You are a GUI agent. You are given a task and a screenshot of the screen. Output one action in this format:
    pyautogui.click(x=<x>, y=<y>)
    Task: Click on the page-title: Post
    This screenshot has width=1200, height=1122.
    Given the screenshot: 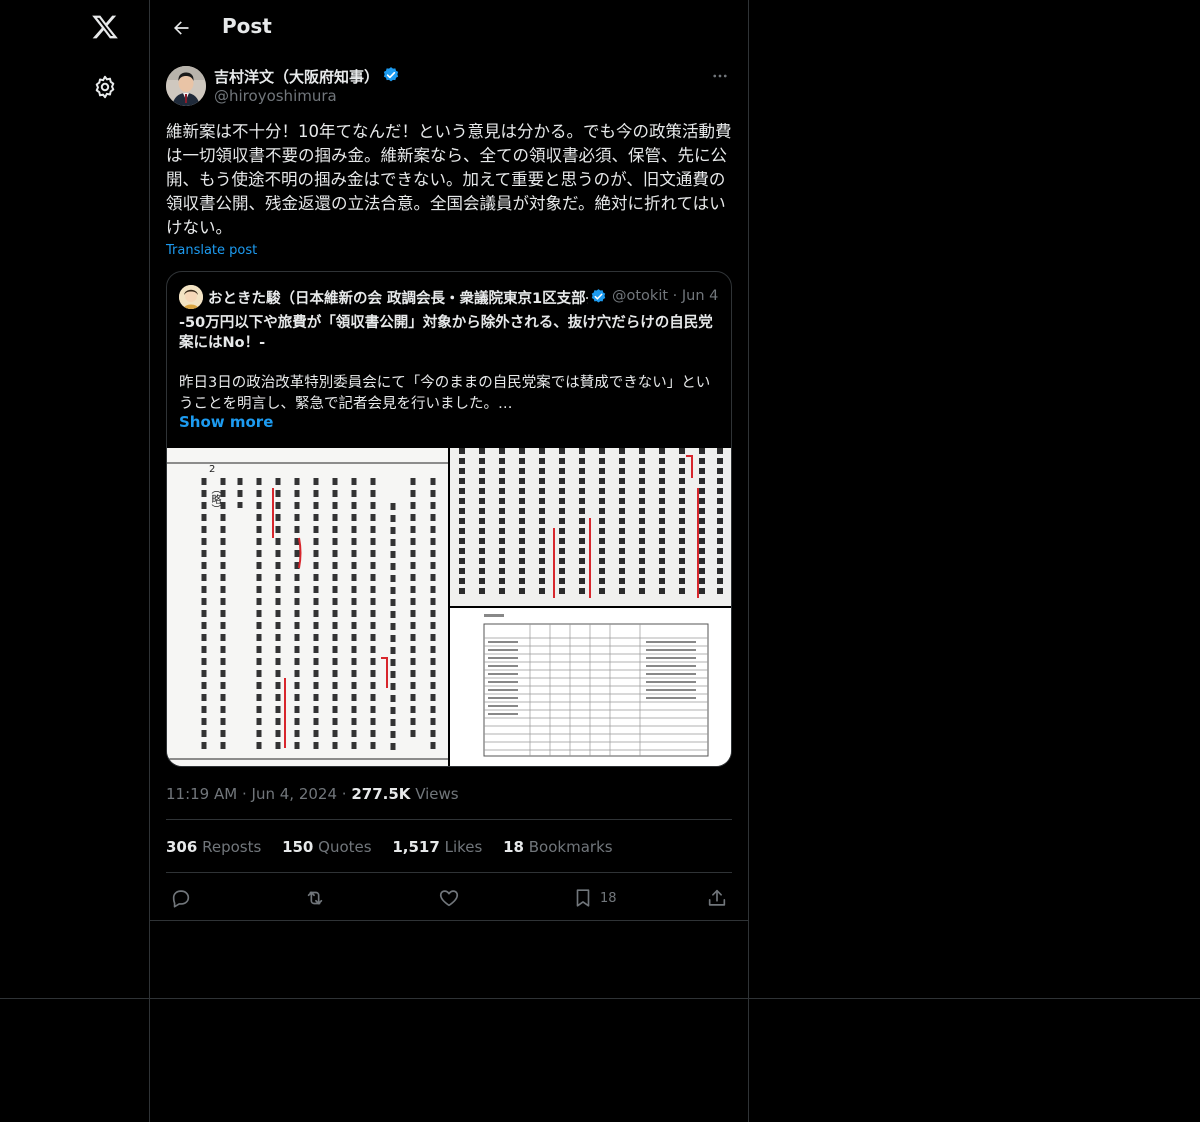 What is the action you would take?
    pyautogui.click(x=247, y=26)
    